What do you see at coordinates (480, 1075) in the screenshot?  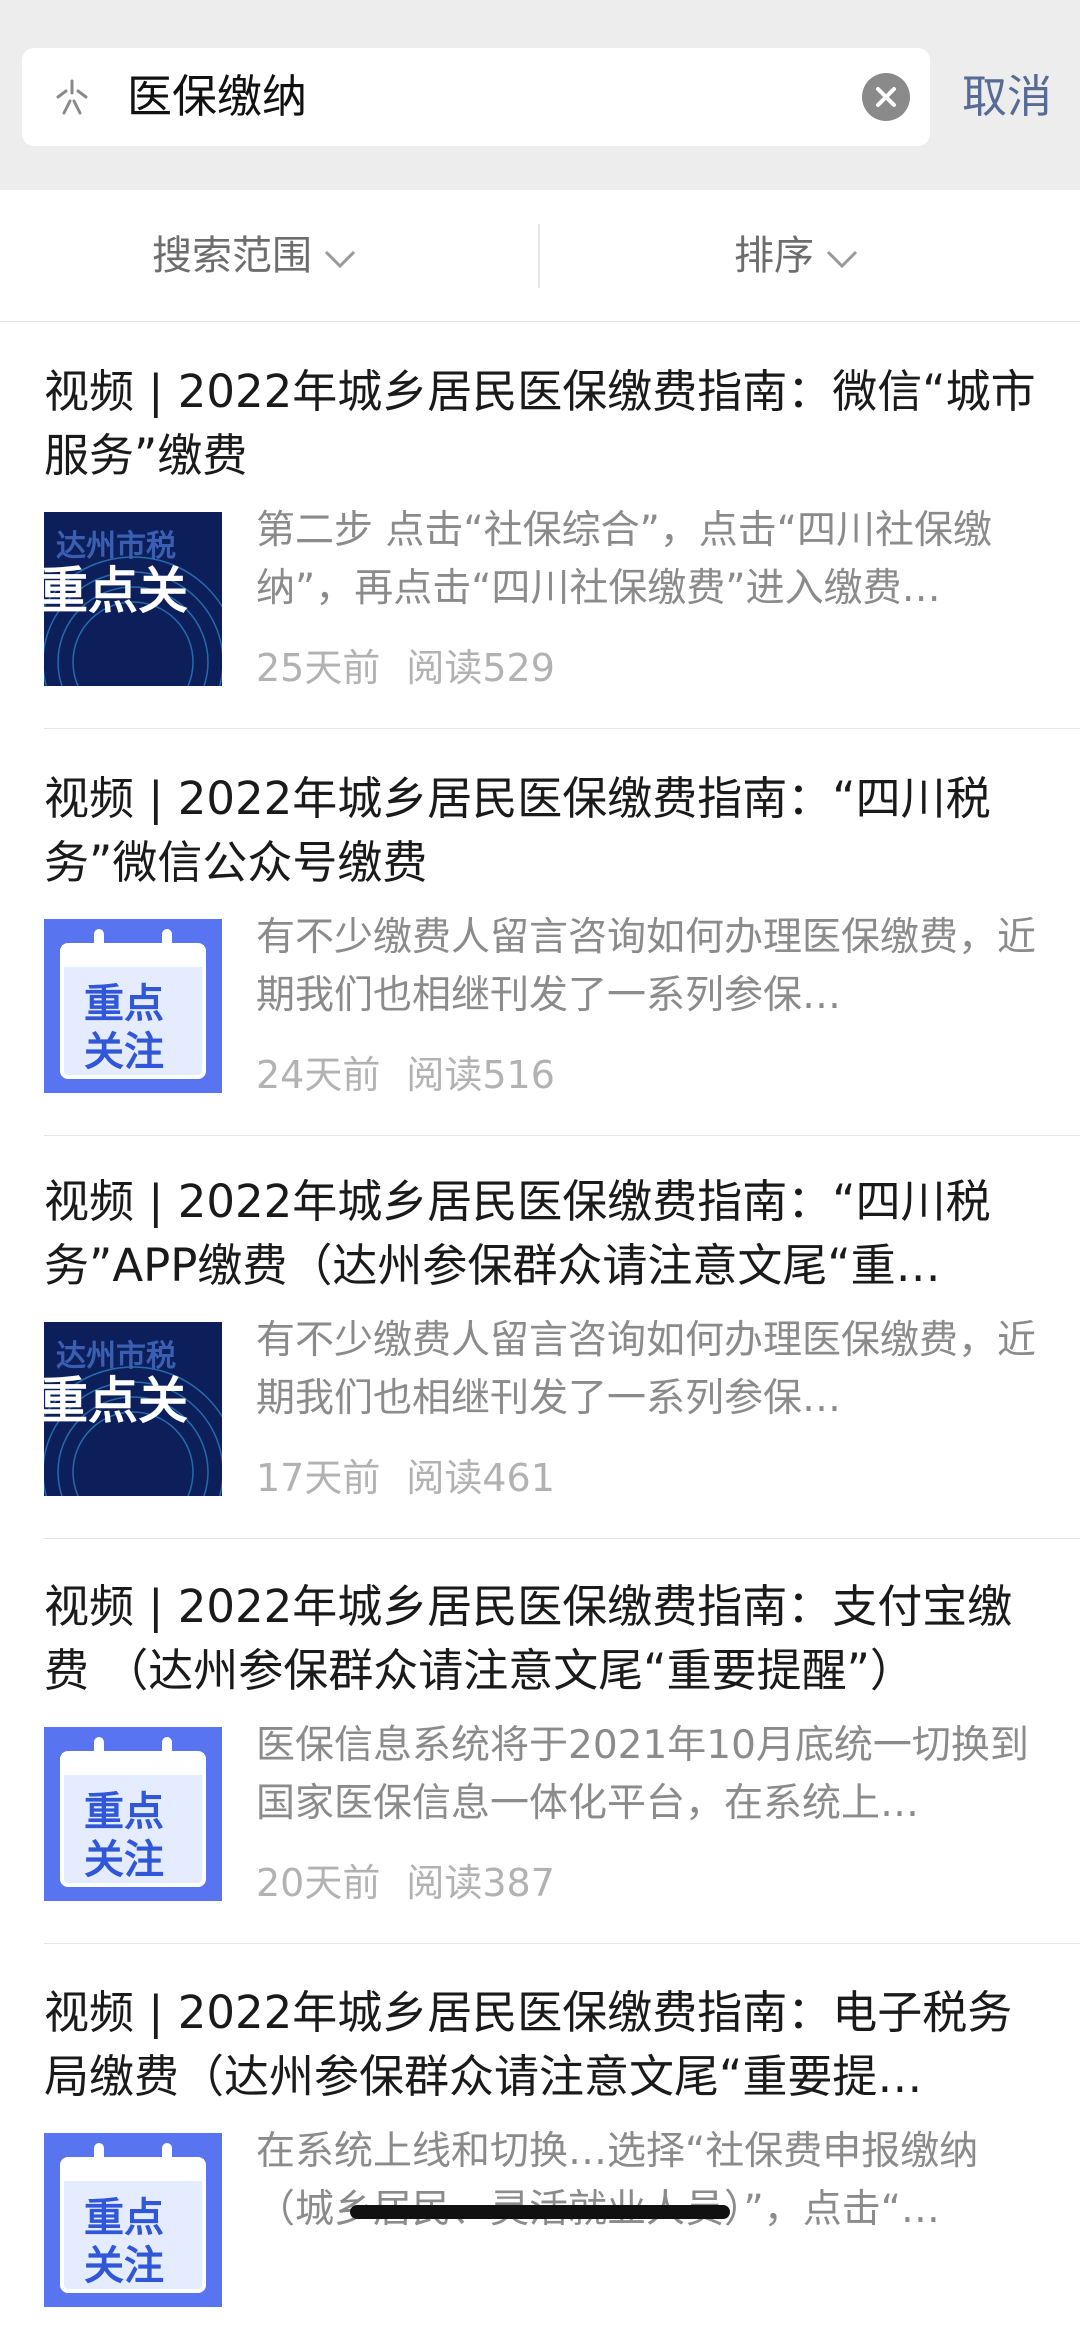 I see `result-reads: 阅读516` at bounding box center [480, 1075].